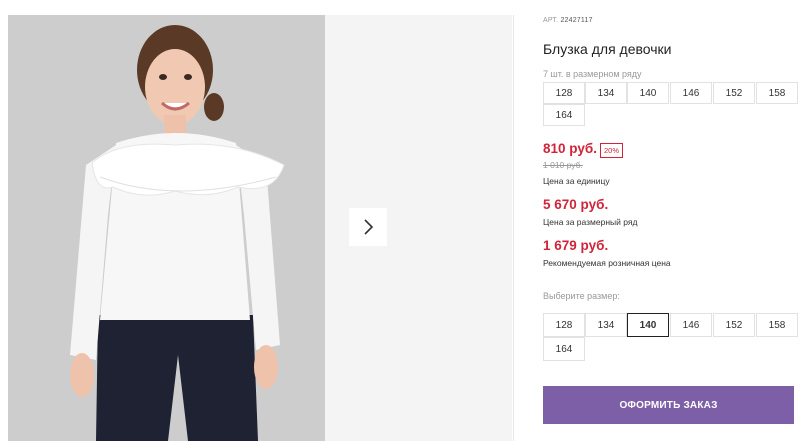 The width and height of the screenshot is (800, 441). I want to click on retail-price: 1 679 руб., so click(576, 245).